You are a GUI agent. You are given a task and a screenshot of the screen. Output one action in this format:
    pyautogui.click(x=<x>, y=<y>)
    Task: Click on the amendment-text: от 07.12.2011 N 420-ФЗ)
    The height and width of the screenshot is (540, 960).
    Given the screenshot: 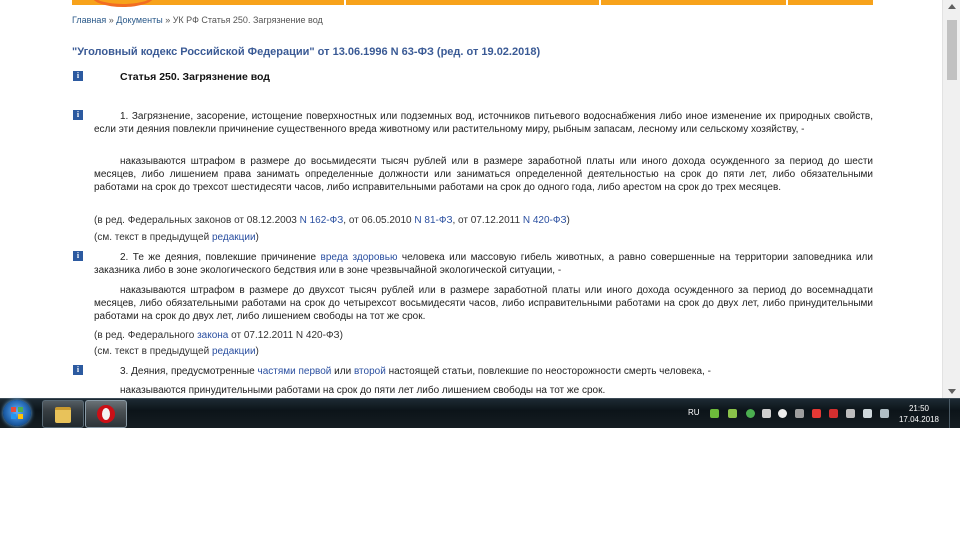 What is the action you would take?
    pyautogui.click(x=285, y=335)
    